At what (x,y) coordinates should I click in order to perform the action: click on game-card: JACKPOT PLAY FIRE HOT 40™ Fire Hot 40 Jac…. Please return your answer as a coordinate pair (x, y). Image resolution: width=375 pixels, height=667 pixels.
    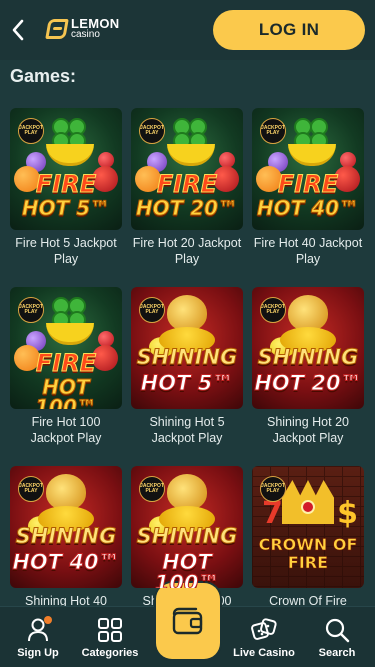
    Looking at the image, I should click on (308, 198).